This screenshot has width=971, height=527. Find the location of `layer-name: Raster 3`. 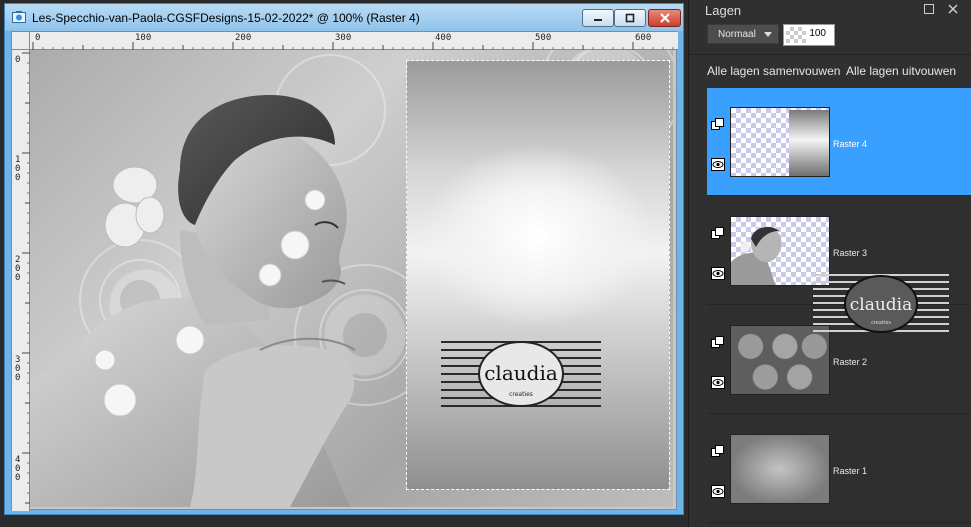

layer-name: Raster 3 is located at coordinates (850, 253).